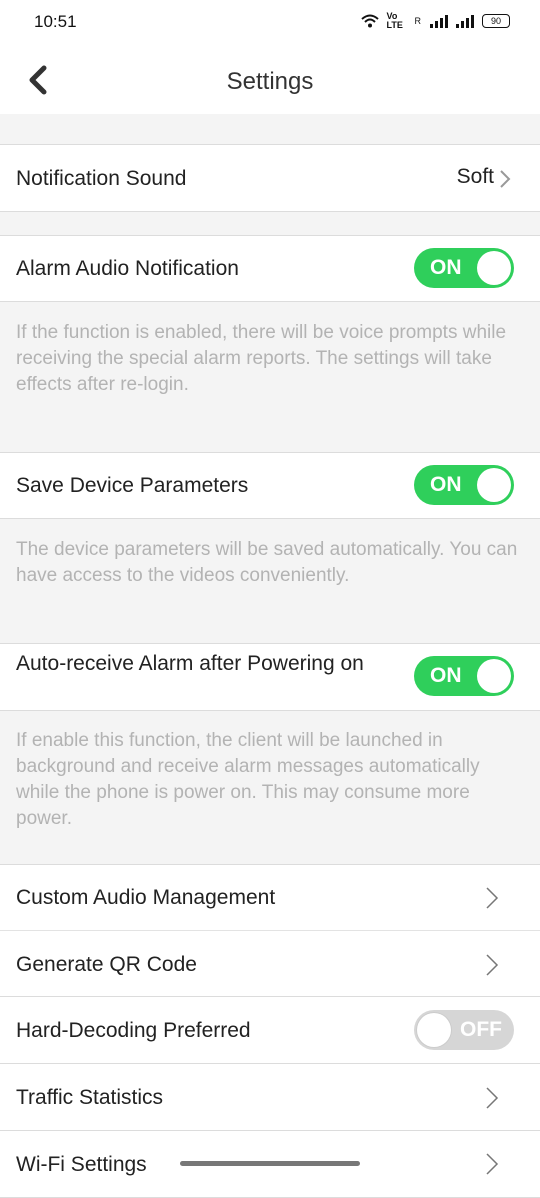 Image resolution: width=540 pixels, height=1198 pixels. I want to click on auto-receive-toggle: ON, so click(464, 676).